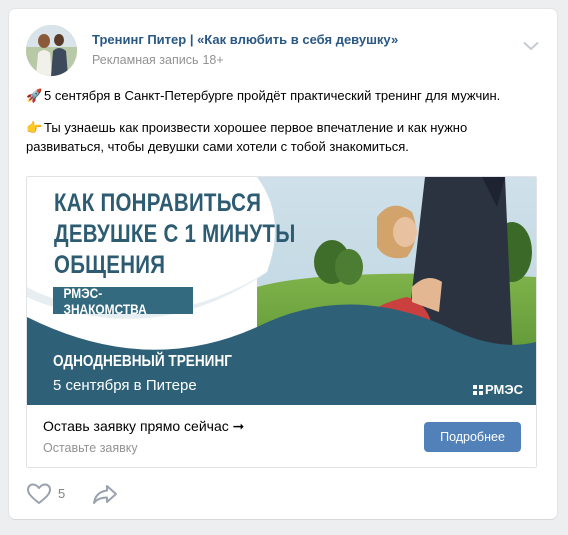  Describe the element at coordinates (105, 494) in the screenshot. I see `share-icon` at that location.